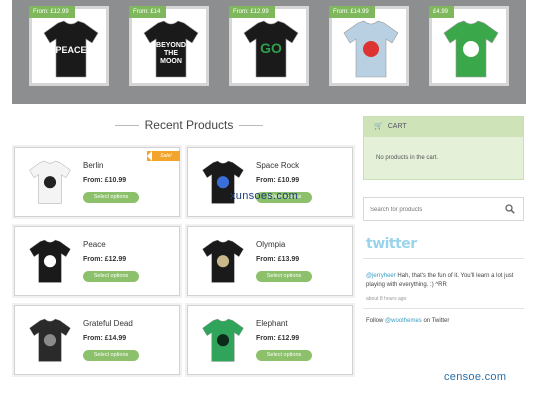 The image size is (538, 400). I want to click on product-card: Olympia From: £13.99 Select options, so click(270, 261).